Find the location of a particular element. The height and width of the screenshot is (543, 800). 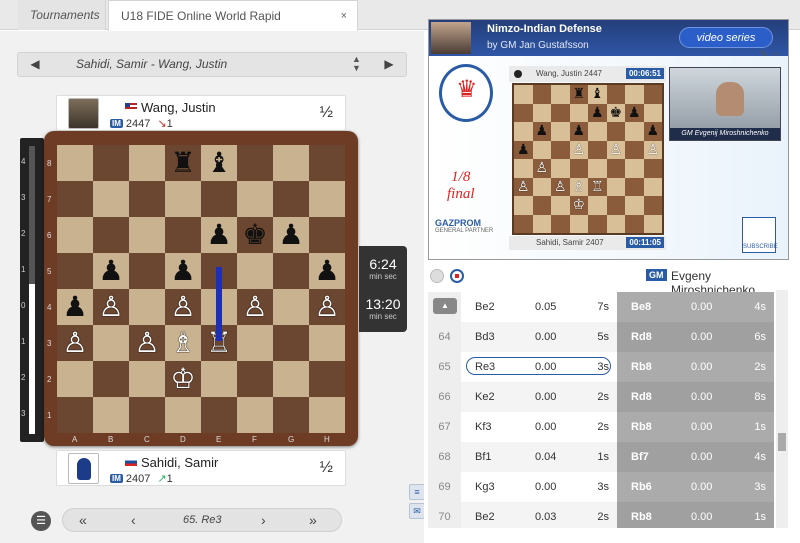

chat-icon: ✉ is located at coordinates (417, 511).